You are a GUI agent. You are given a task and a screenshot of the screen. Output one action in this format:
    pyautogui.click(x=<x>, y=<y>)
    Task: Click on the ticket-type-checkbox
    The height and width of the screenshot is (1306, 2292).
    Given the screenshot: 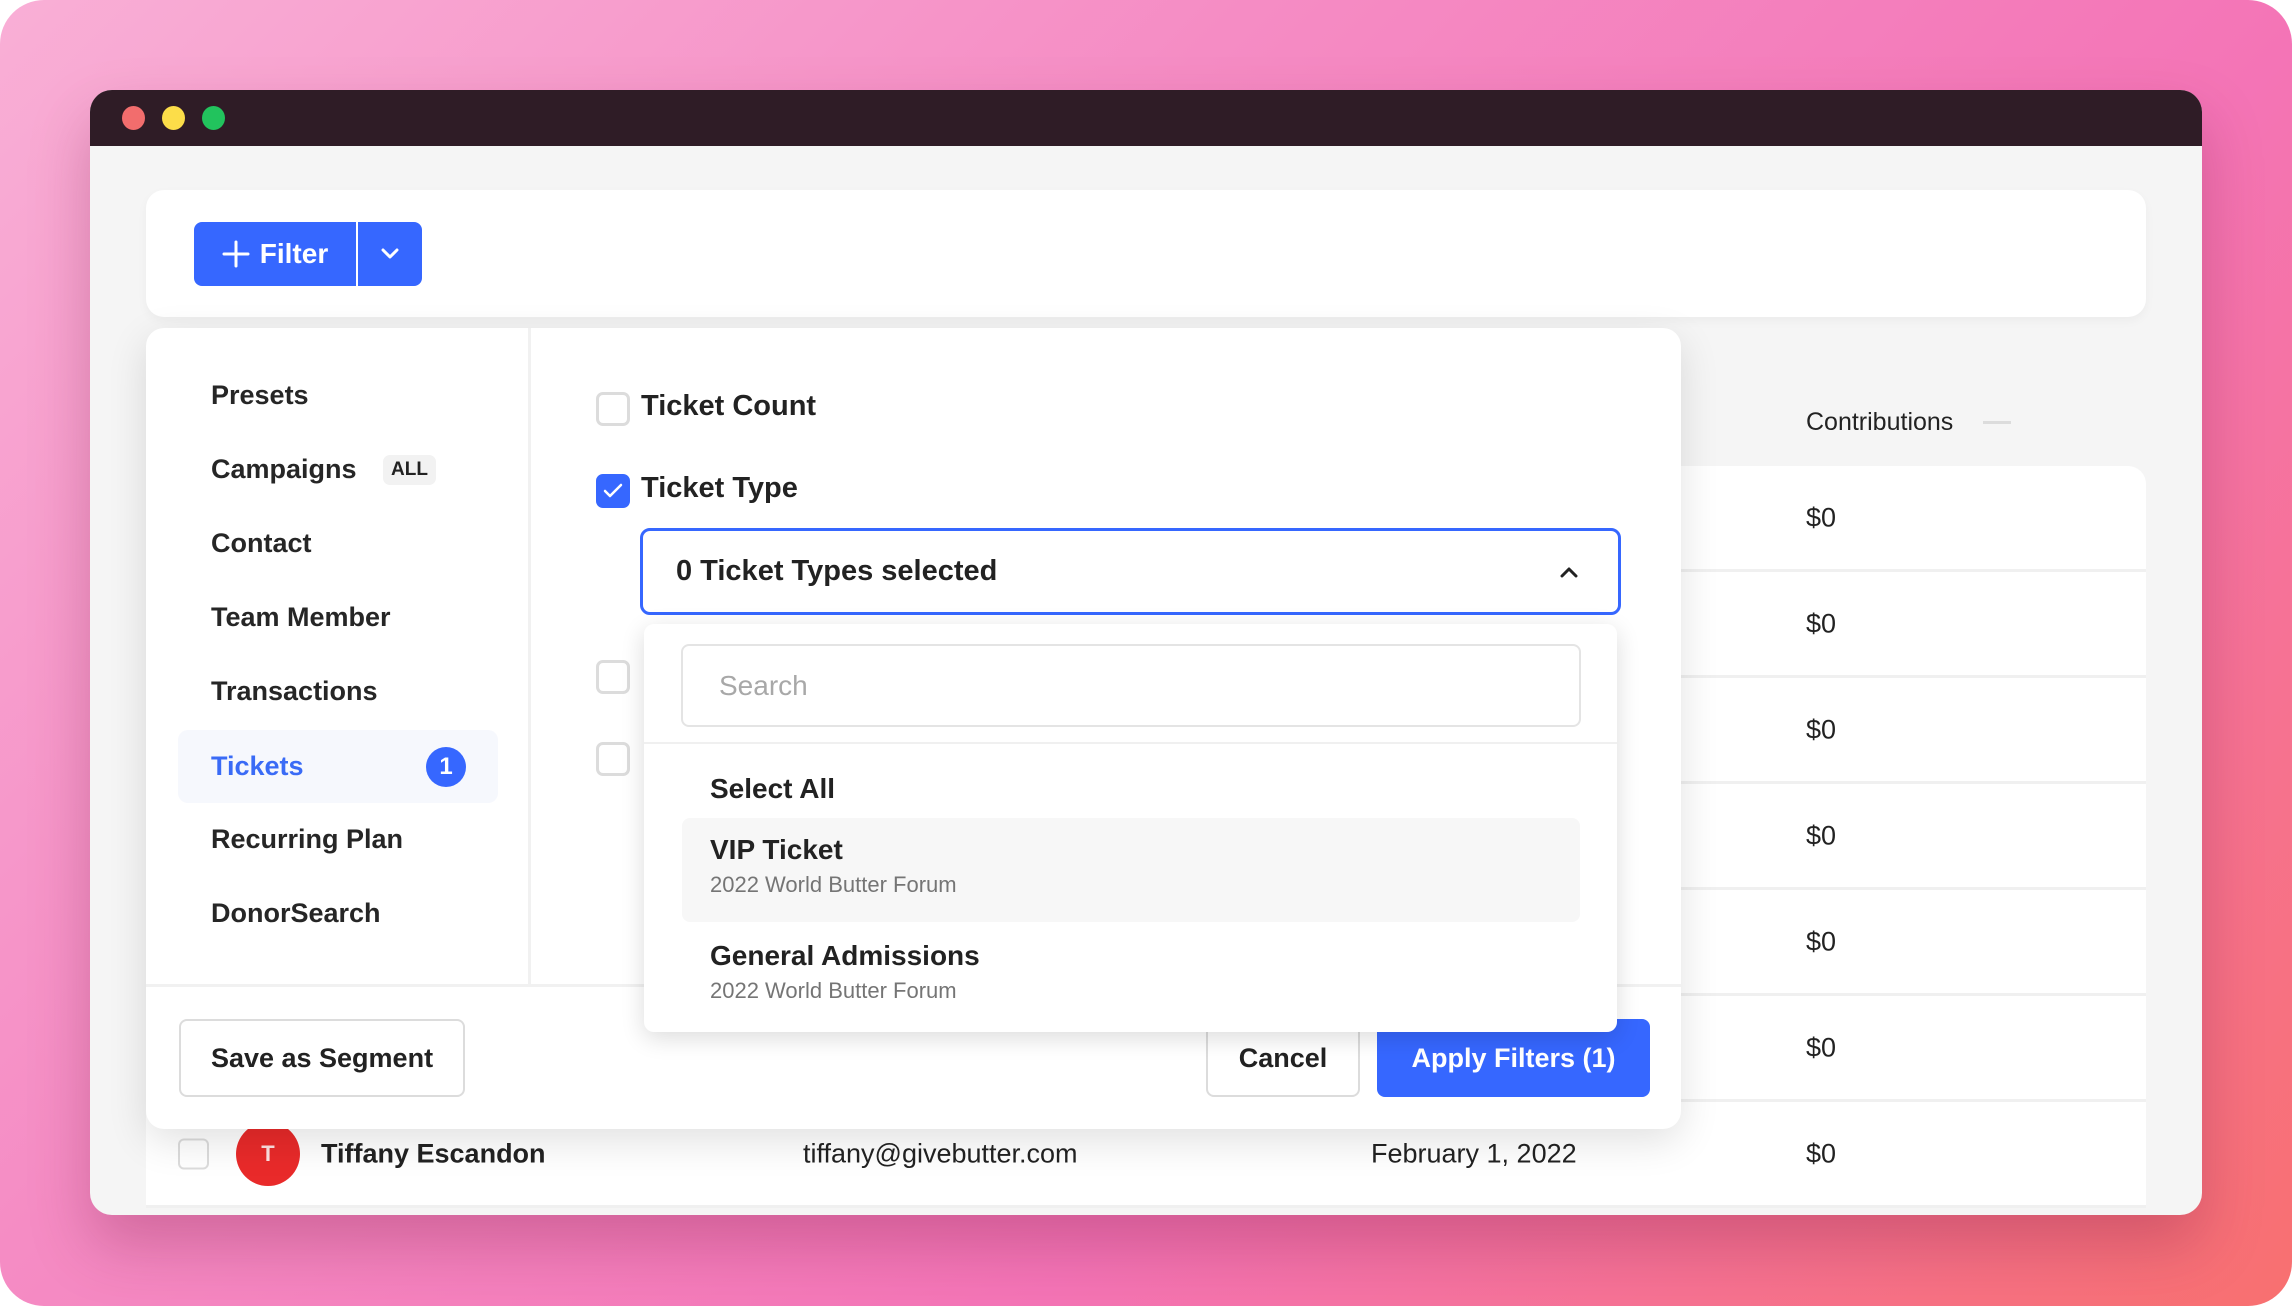 What is the action you would take?
    pyautogui.click(x=613, y=491)
    